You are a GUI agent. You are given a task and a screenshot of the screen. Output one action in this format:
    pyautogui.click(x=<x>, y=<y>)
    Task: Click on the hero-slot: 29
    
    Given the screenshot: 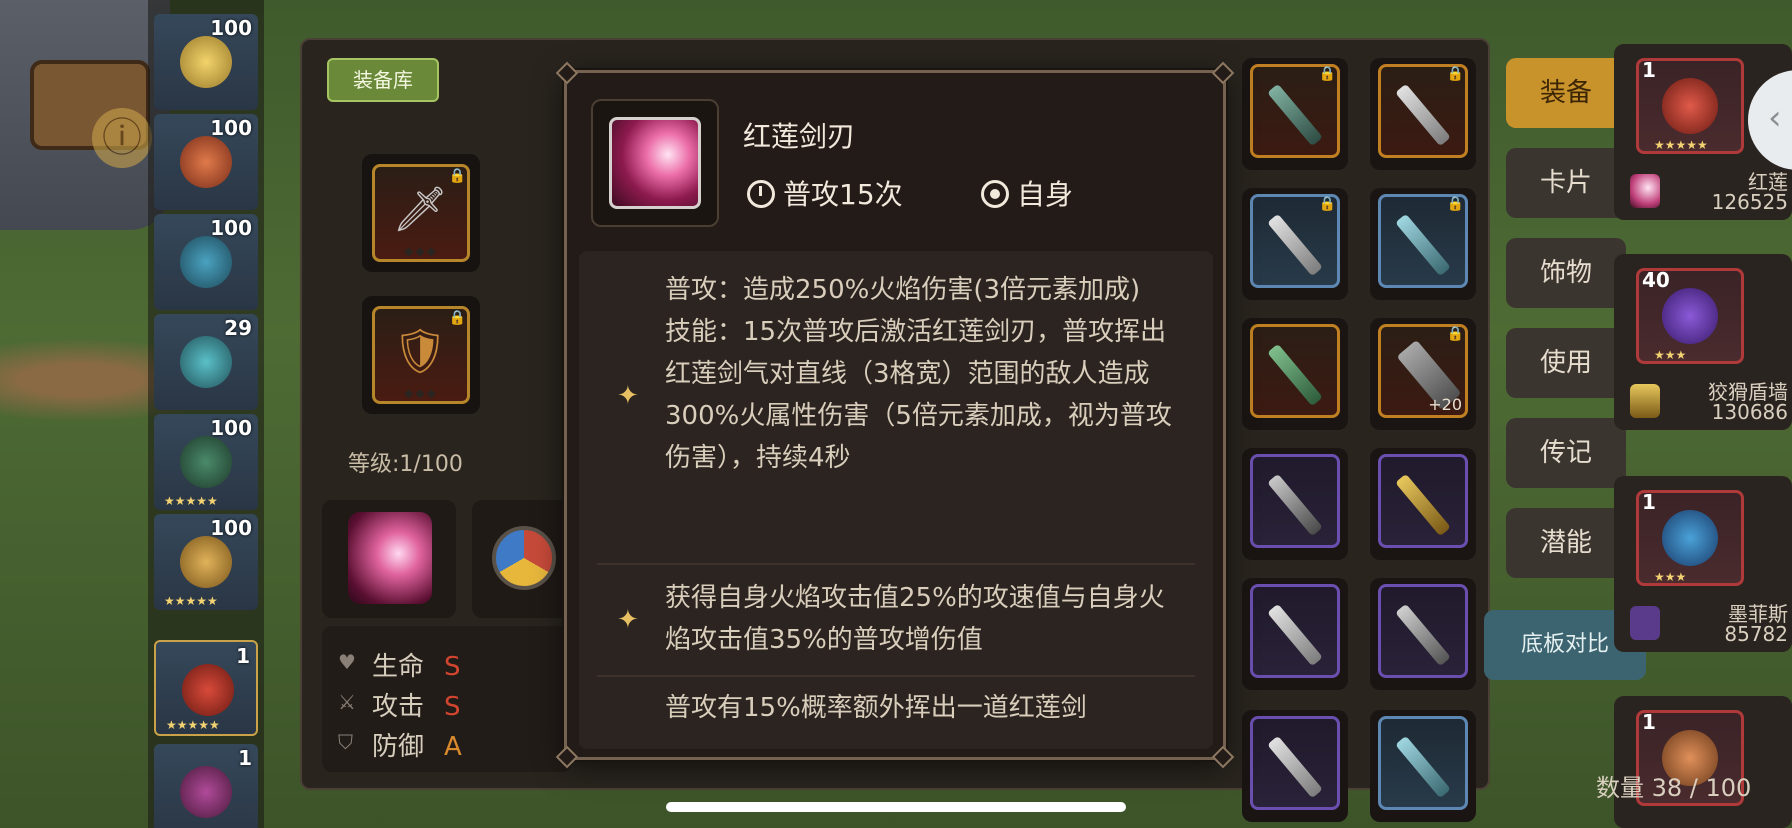 What is the action you would take?
    pyautogui.click(x=206, y=362)
    